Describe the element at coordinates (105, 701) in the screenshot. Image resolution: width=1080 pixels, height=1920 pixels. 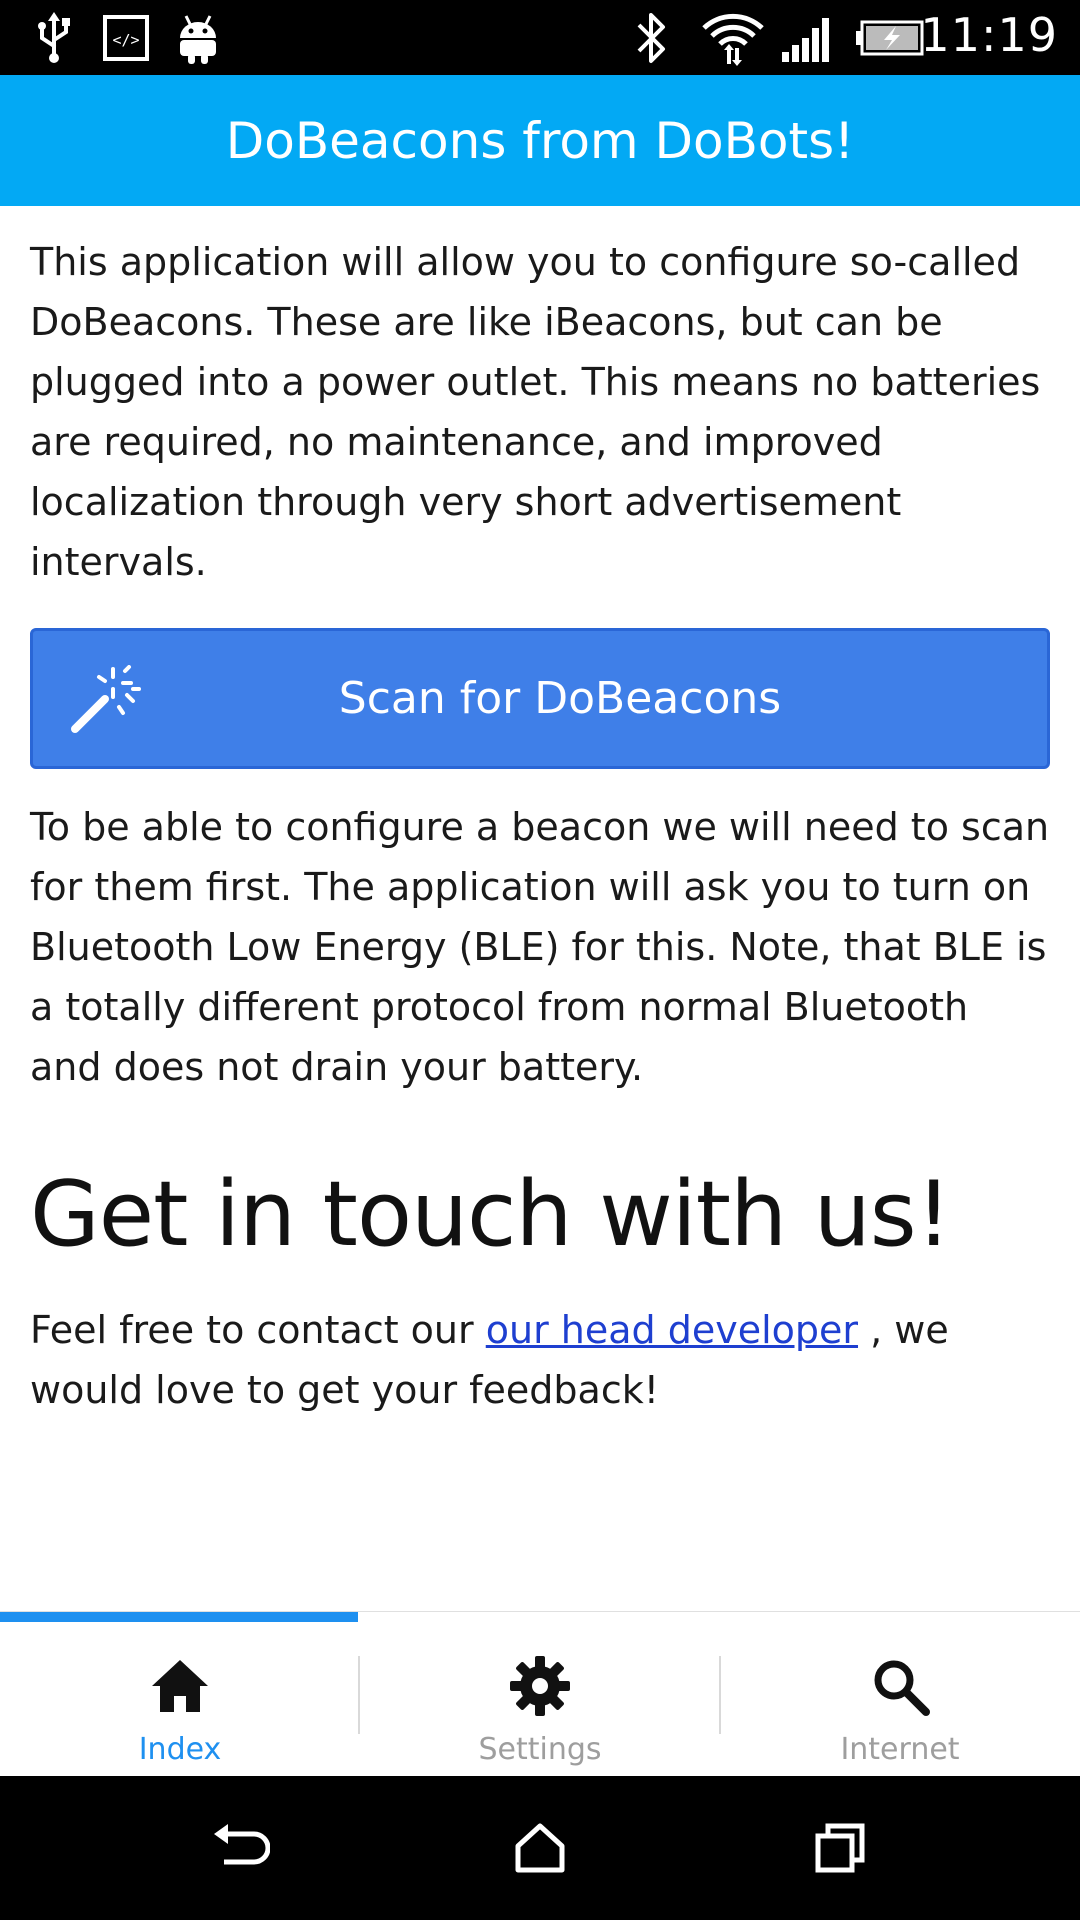
I see `magic-wand-icon` at that location.